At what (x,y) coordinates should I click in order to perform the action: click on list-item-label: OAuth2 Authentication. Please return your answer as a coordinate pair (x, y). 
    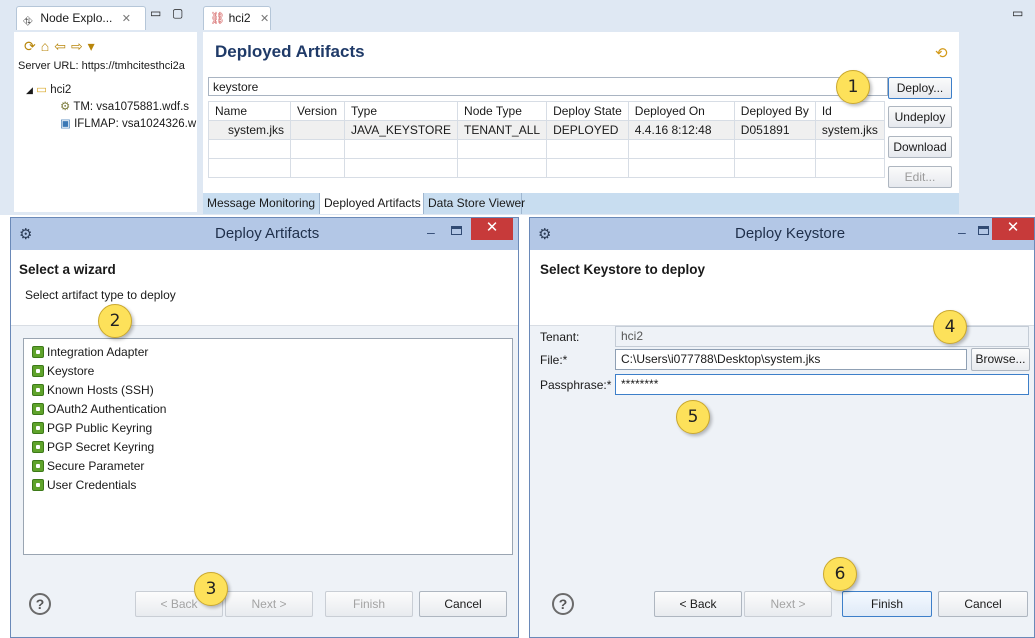
    Looking at the image, I should click on (107, 409).